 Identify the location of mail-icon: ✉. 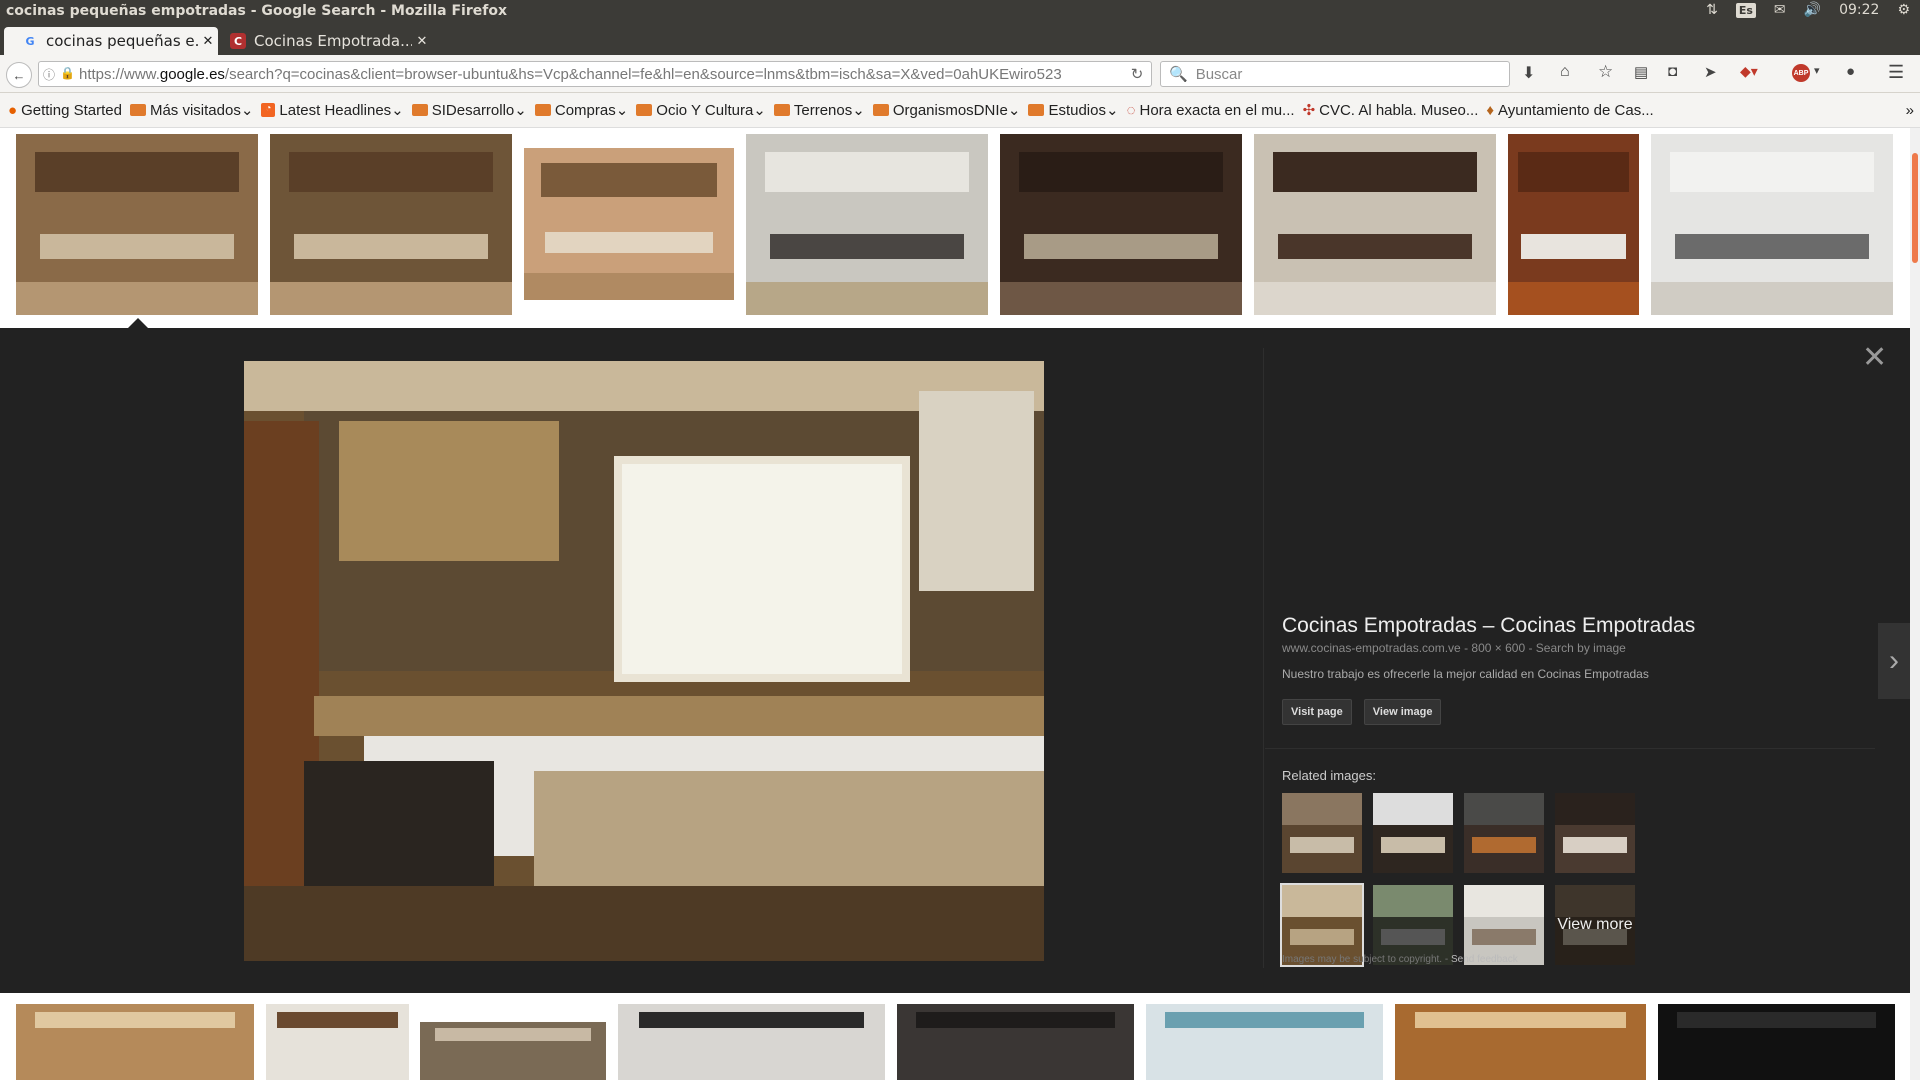
(1780, 10).